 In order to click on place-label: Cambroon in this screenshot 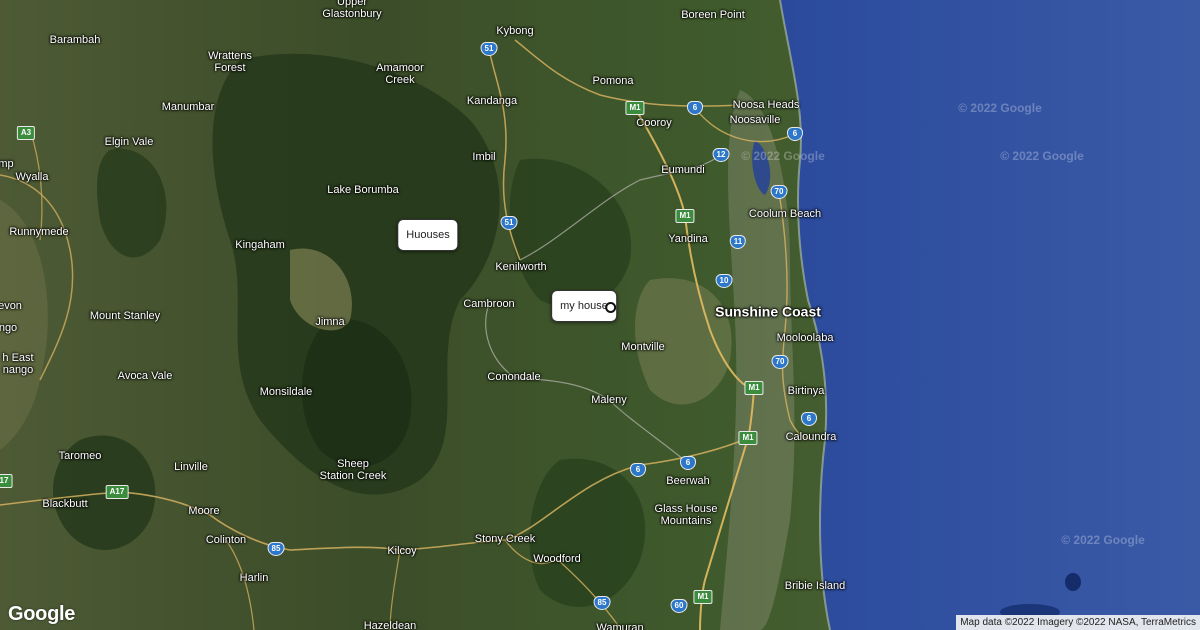, I will do `click(489, 304)`.